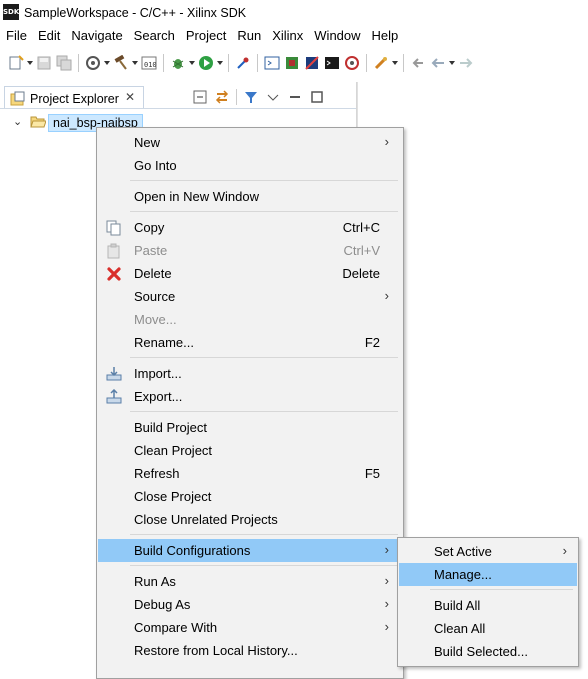  What do you see at coordinates (121, 62) in the screenshot?
I see `build-hammer-icon` at bounding box center [121, 62].